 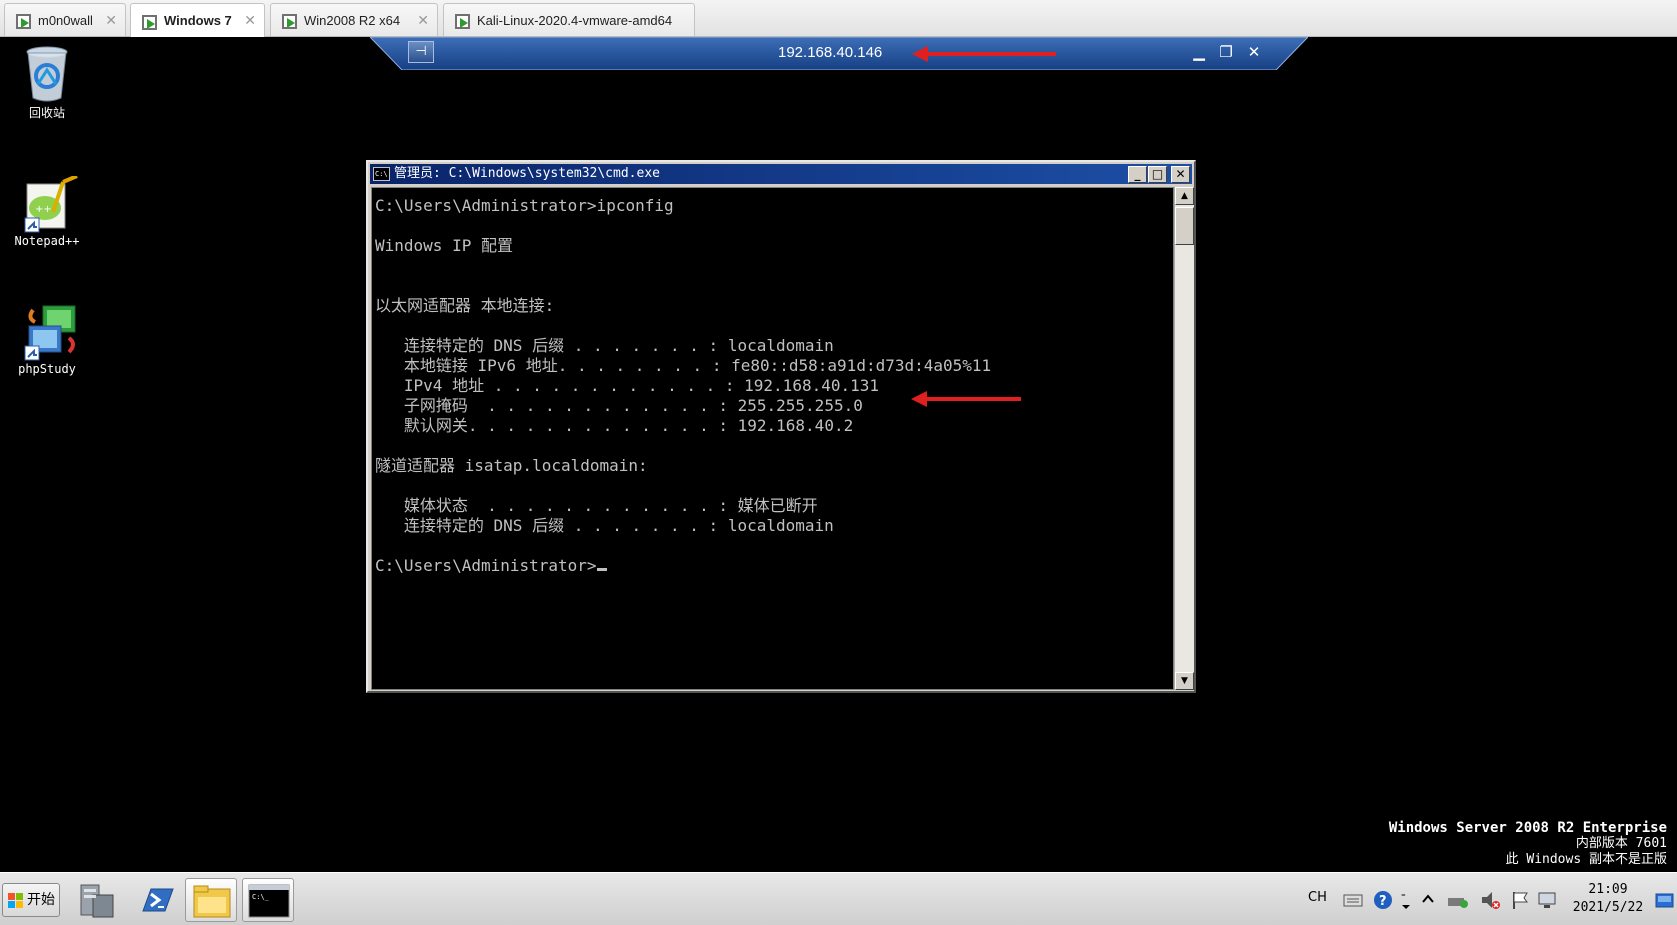 What do you see at coordinates (46, 113) in the screenshot?
I see `desktop-icon-label: 回收站` at bounding box center [46, 113].